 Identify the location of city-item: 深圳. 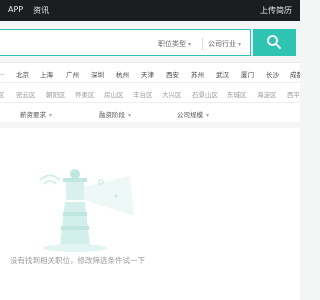
(97, 74).